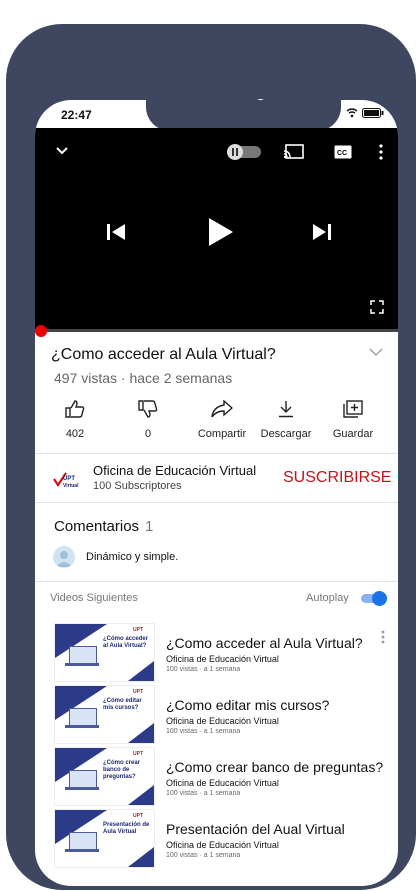 The width and height of the screenshot is (420, 891). What do you see at coordinates (104, 838) in the screenshot?
I see `video-thumbnail: UPT Presentación de Aula Virtual` at bounding box center [104, 838].